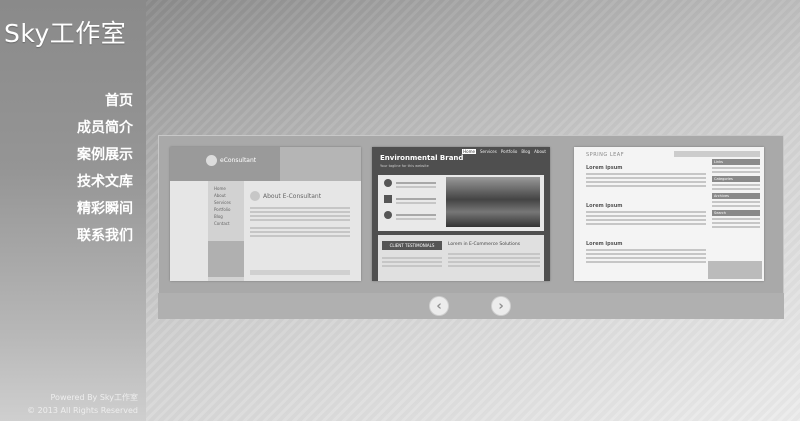 This screenshot has width=800, height=421. I want to click on nav-item-library: 技术文库, so click(105, 184).